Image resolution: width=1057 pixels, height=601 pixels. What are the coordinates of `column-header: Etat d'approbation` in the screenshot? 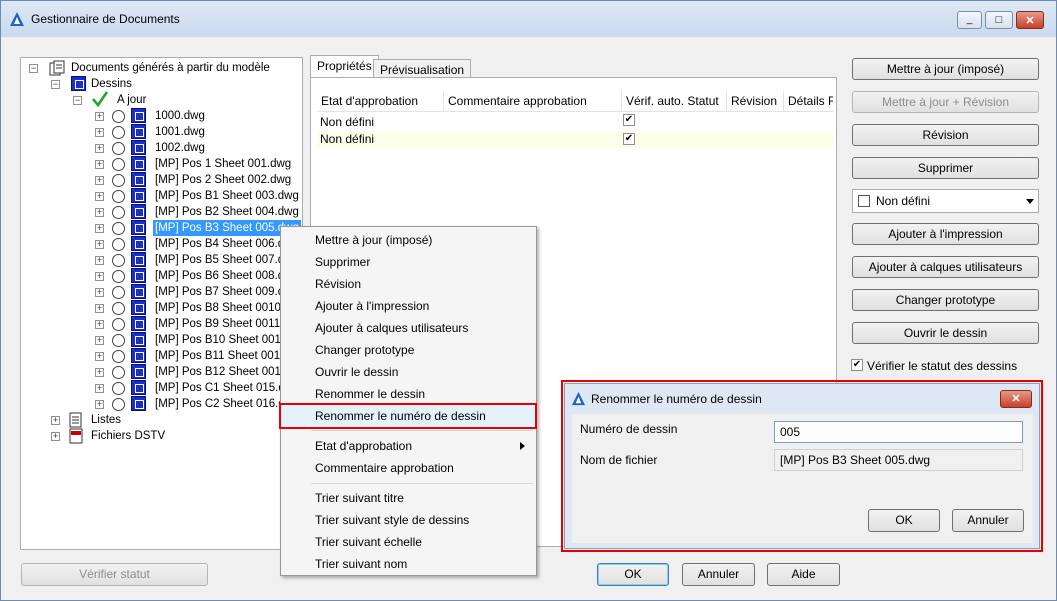 It's located at (380, 101).